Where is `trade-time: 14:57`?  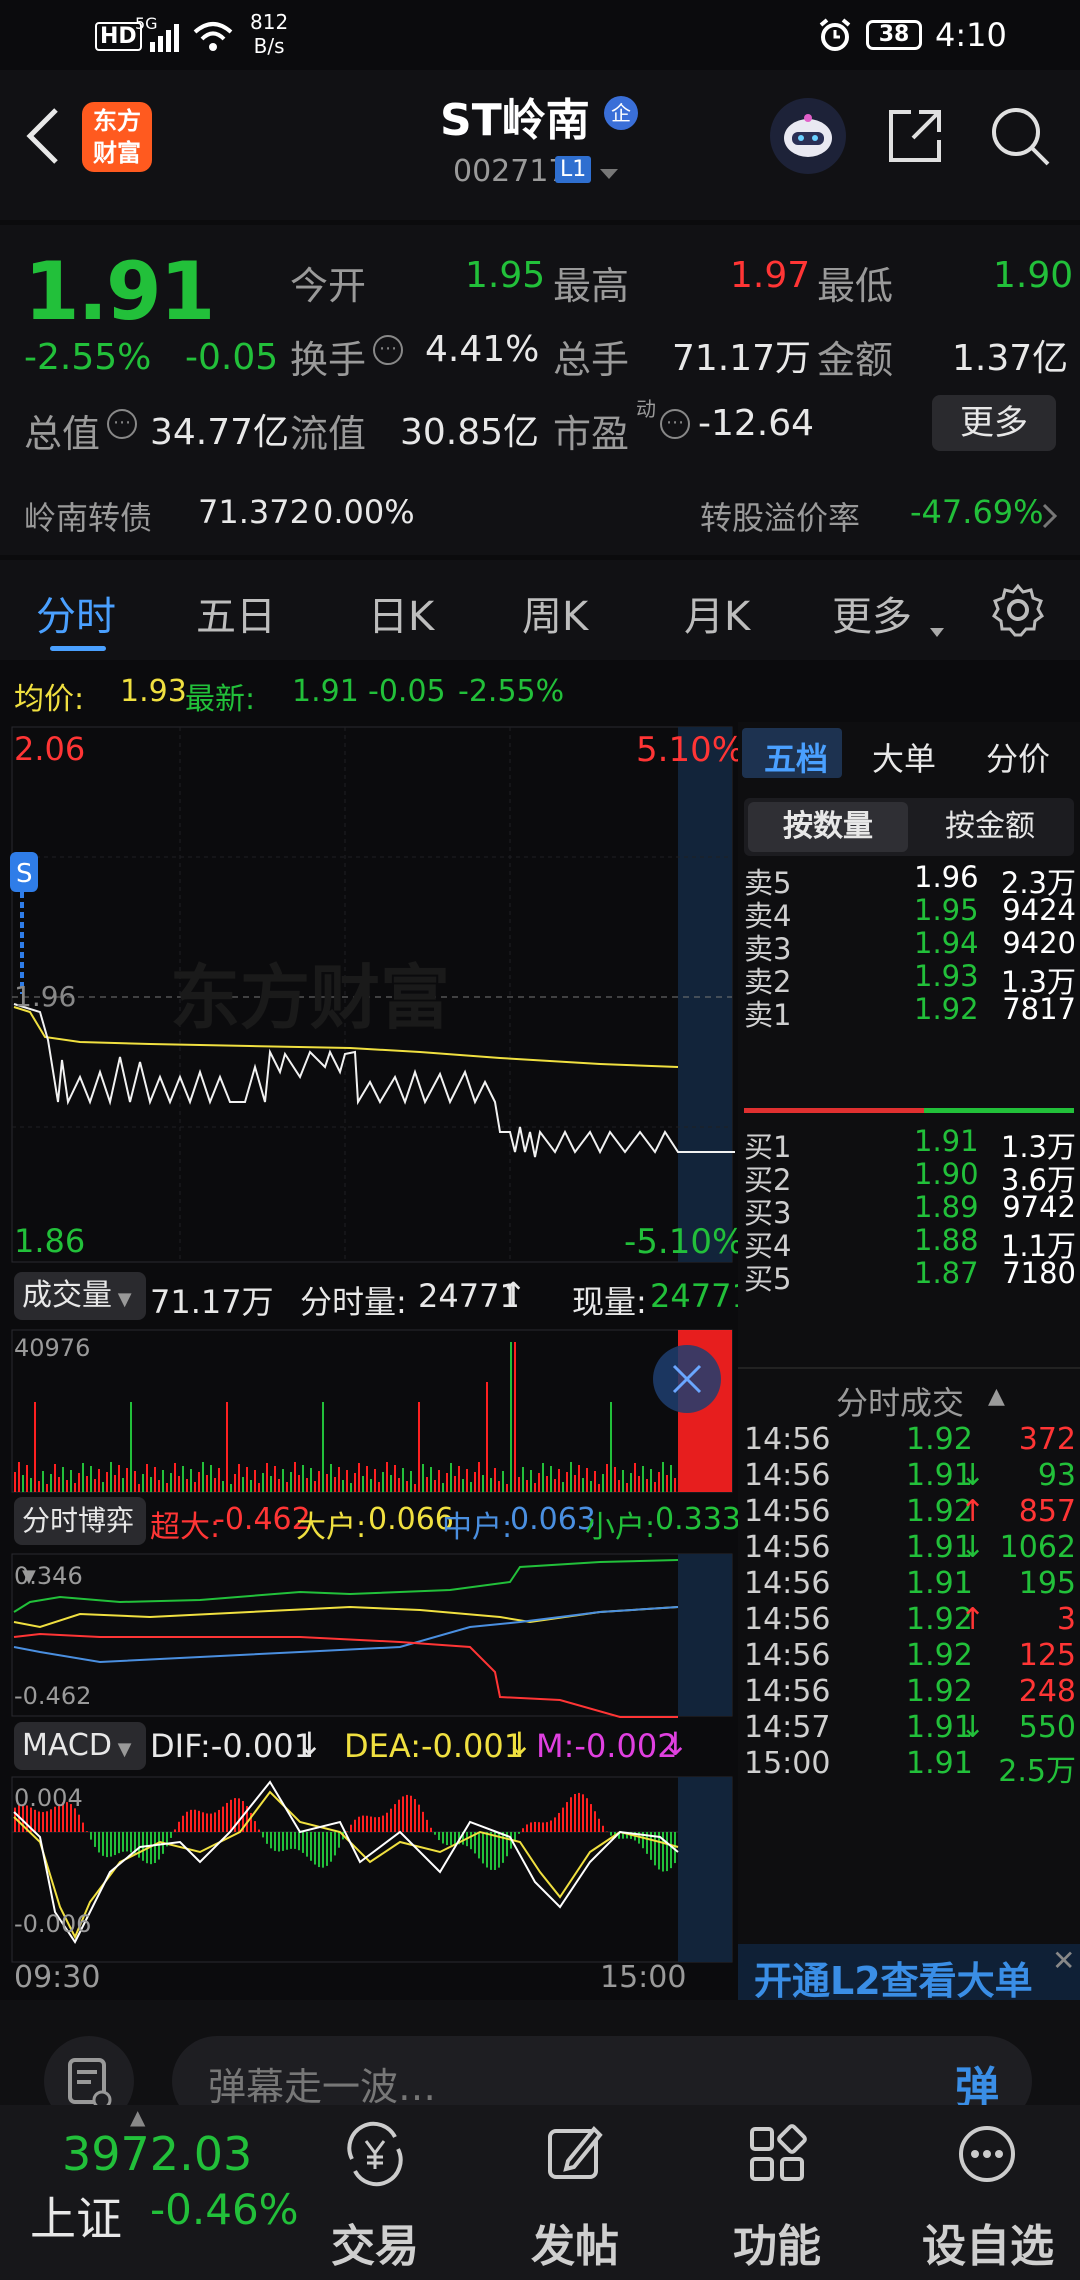
trade-time: 14:57 is located at coordinates (787, 1727).